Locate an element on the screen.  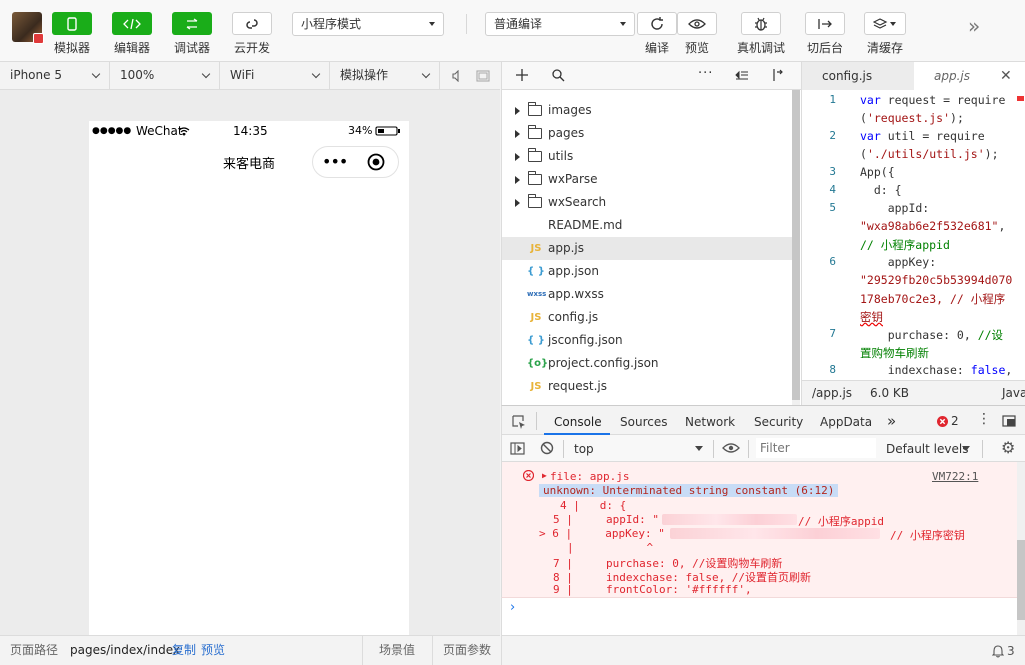
scene-value-button: 场景值 is located at coordinates (397, 650).